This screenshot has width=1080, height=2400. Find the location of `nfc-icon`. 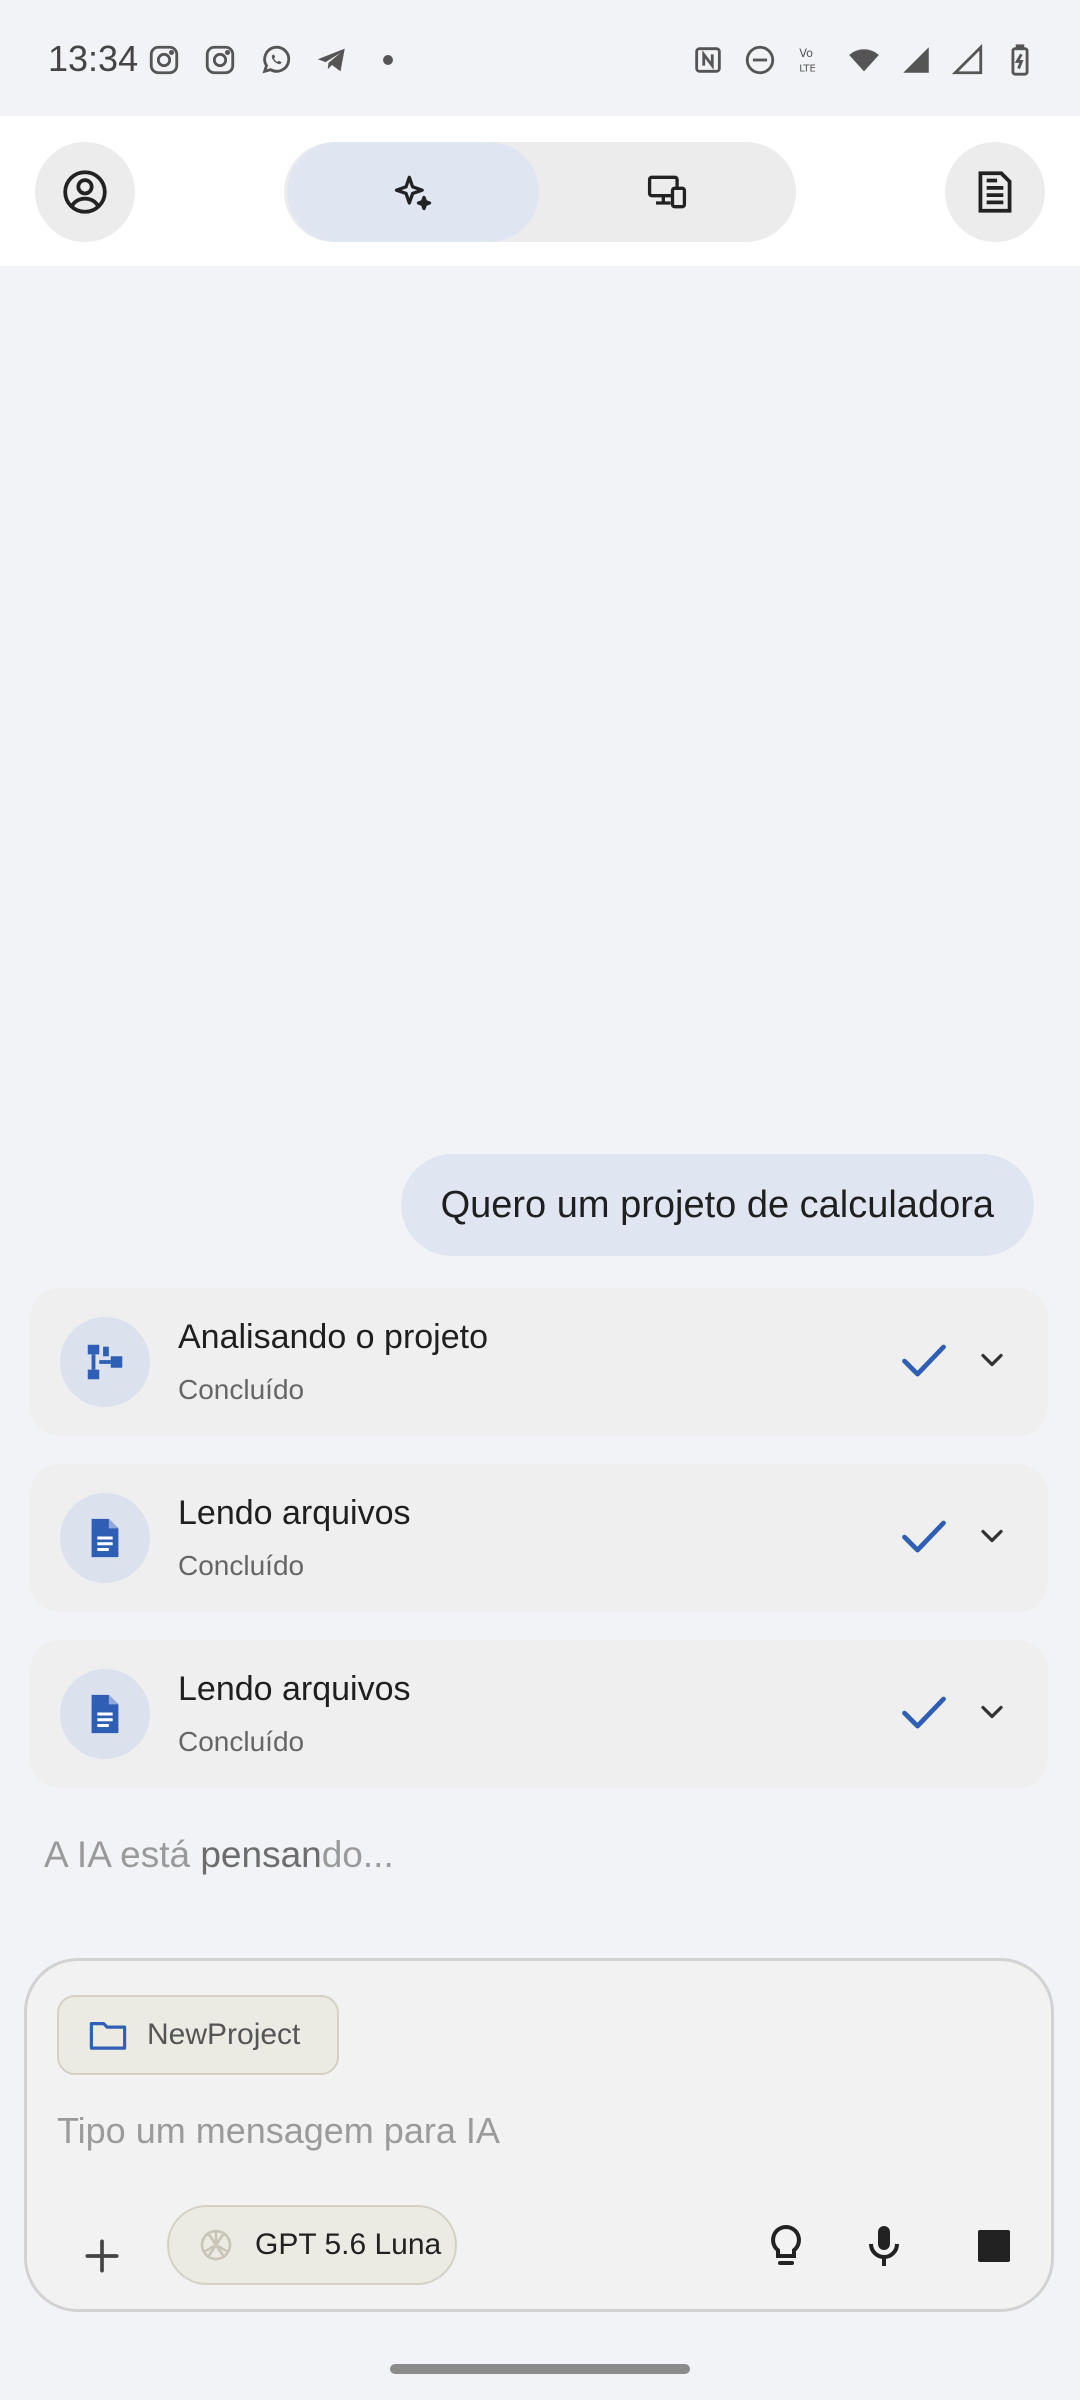

nfc-icon is located at coordinates (708, 60).